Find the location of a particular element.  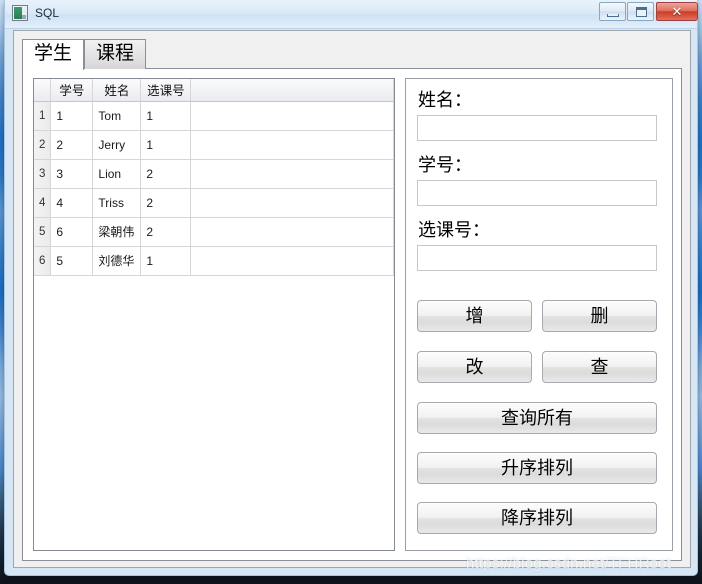

table-empty-area is located at coordinates (214, 275).